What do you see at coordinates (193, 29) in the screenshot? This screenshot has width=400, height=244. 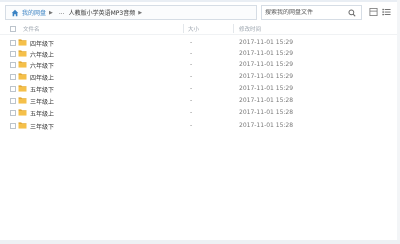 I see `column-header-size: 大小` at bounding box center [193, 29].